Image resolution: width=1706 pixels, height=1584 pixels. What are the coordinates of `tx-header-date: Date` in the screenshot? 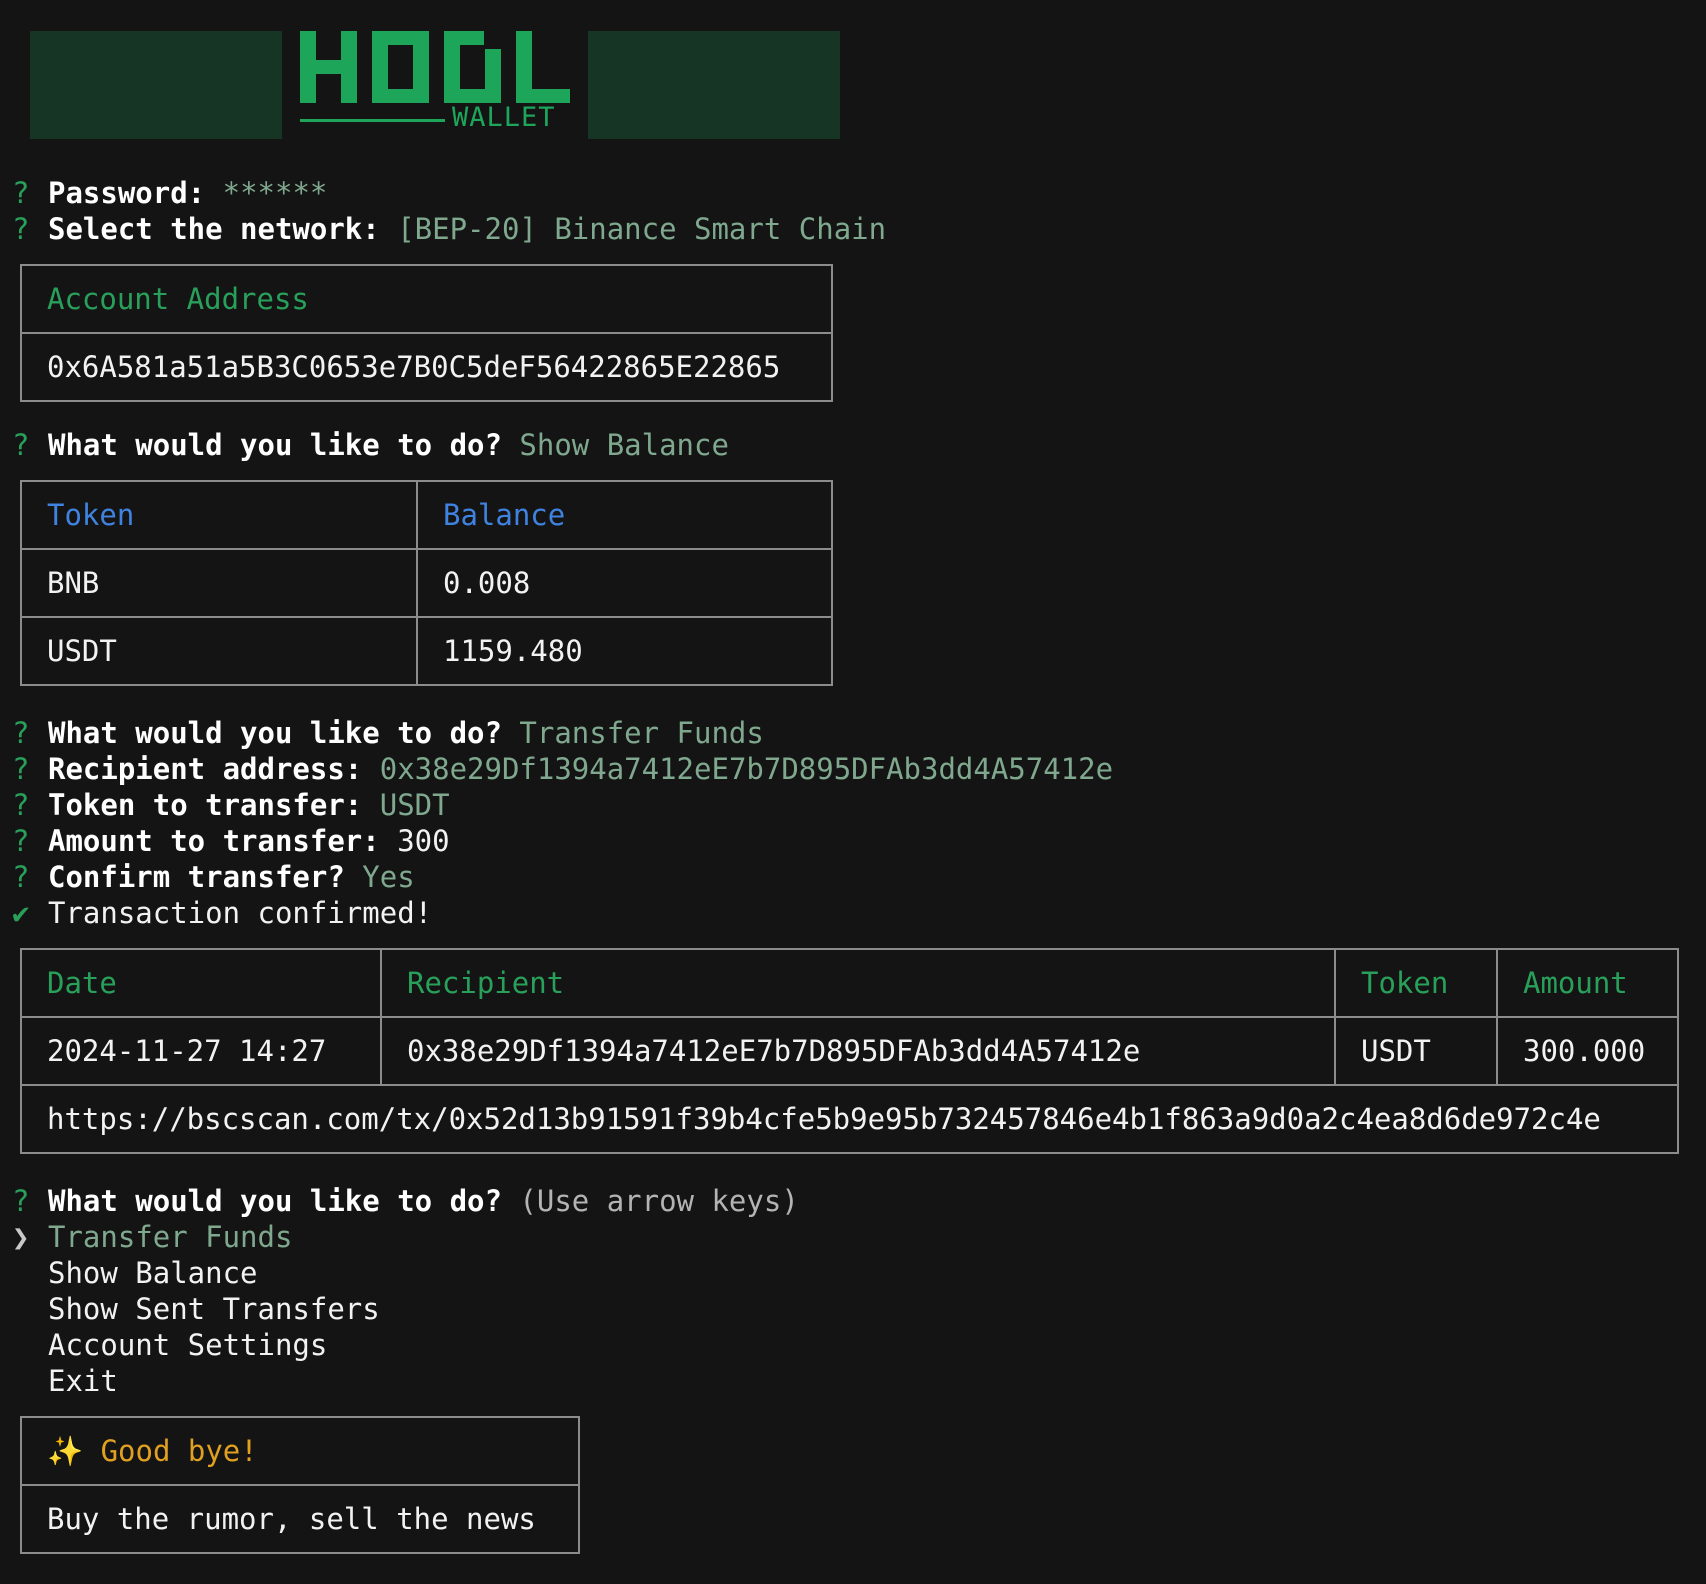 It's located at (201, 983).